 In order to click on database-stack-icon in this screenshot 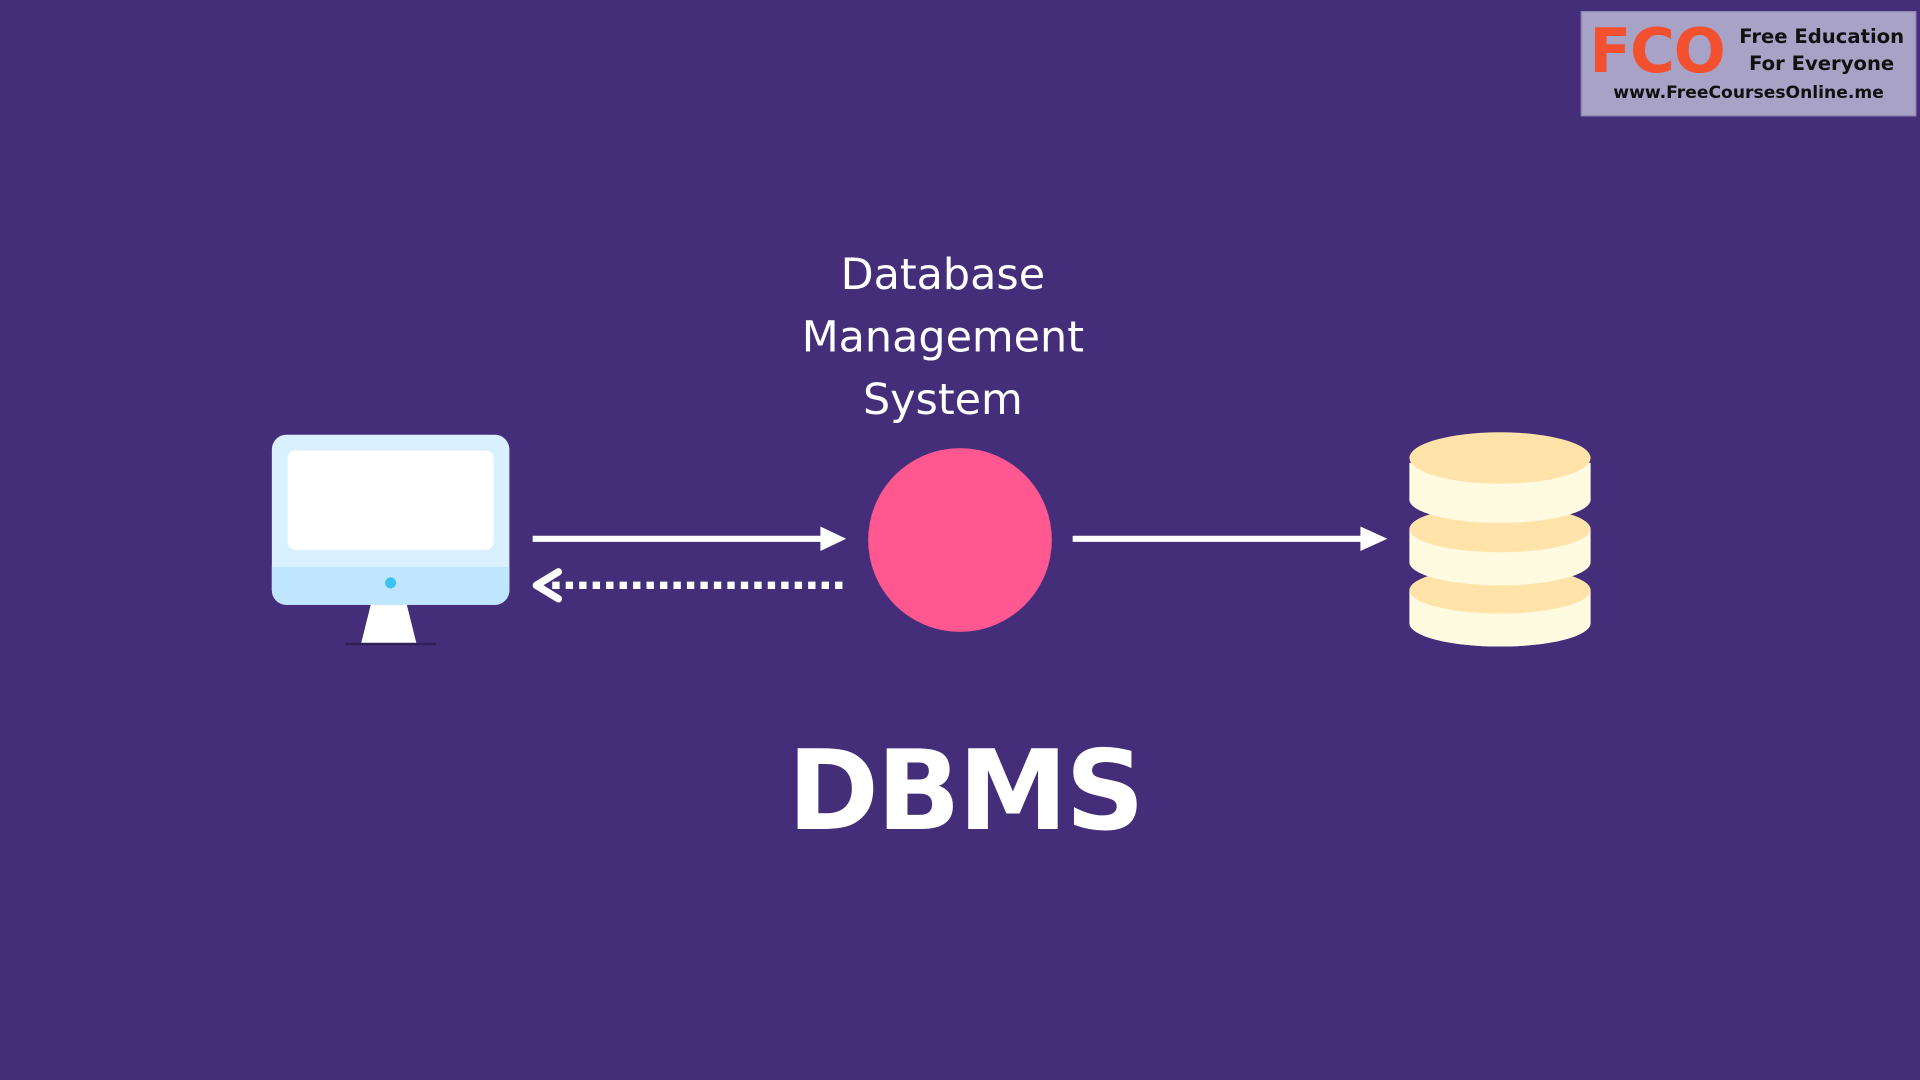, I will do `click(1500, 539)`.